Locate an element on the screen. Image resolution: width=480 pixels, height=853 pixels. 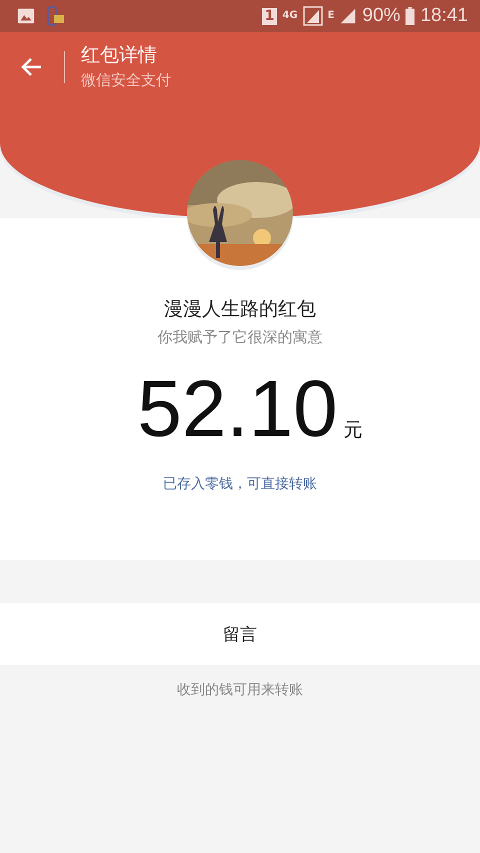
network-type: E is located at coordinates (331, 15).